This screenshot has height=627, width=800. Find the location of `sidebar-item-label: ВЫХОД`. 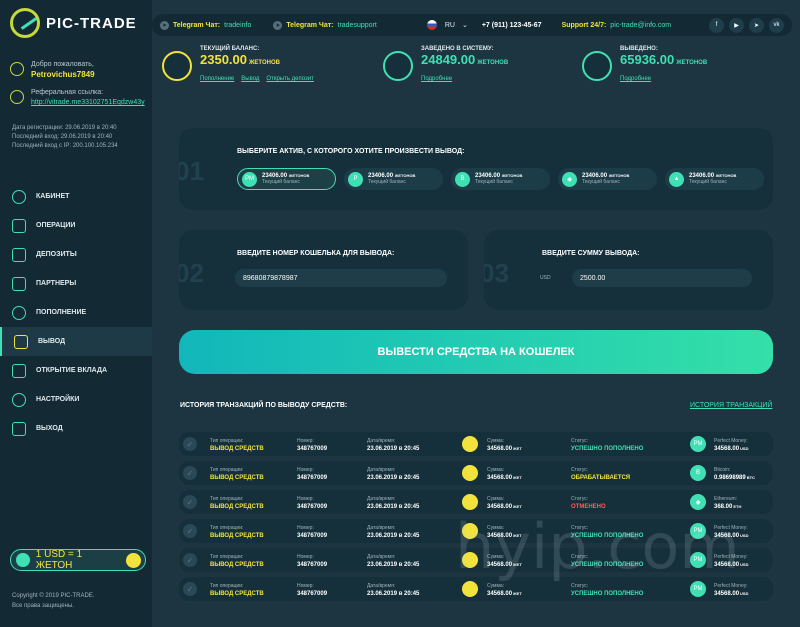

sidebar-item-label: ВЫХОД is located at coordinates (49, 428).